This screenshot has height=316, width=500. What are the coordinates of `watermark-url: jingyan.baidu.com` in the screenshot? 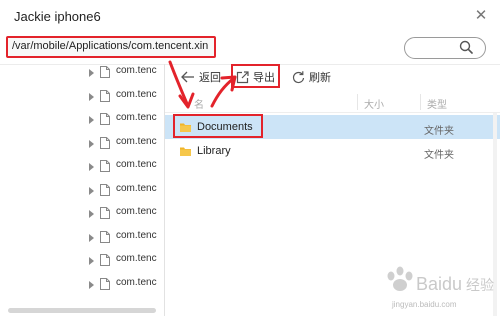 It's located at (424, 304).